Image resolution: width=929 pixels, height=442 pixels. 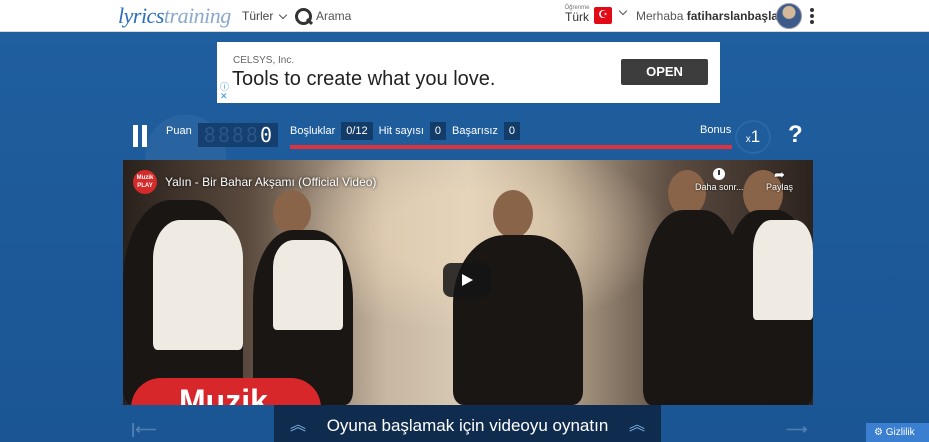 I want to click on site-logo: lyricstraining, so click(x=174, y=16).